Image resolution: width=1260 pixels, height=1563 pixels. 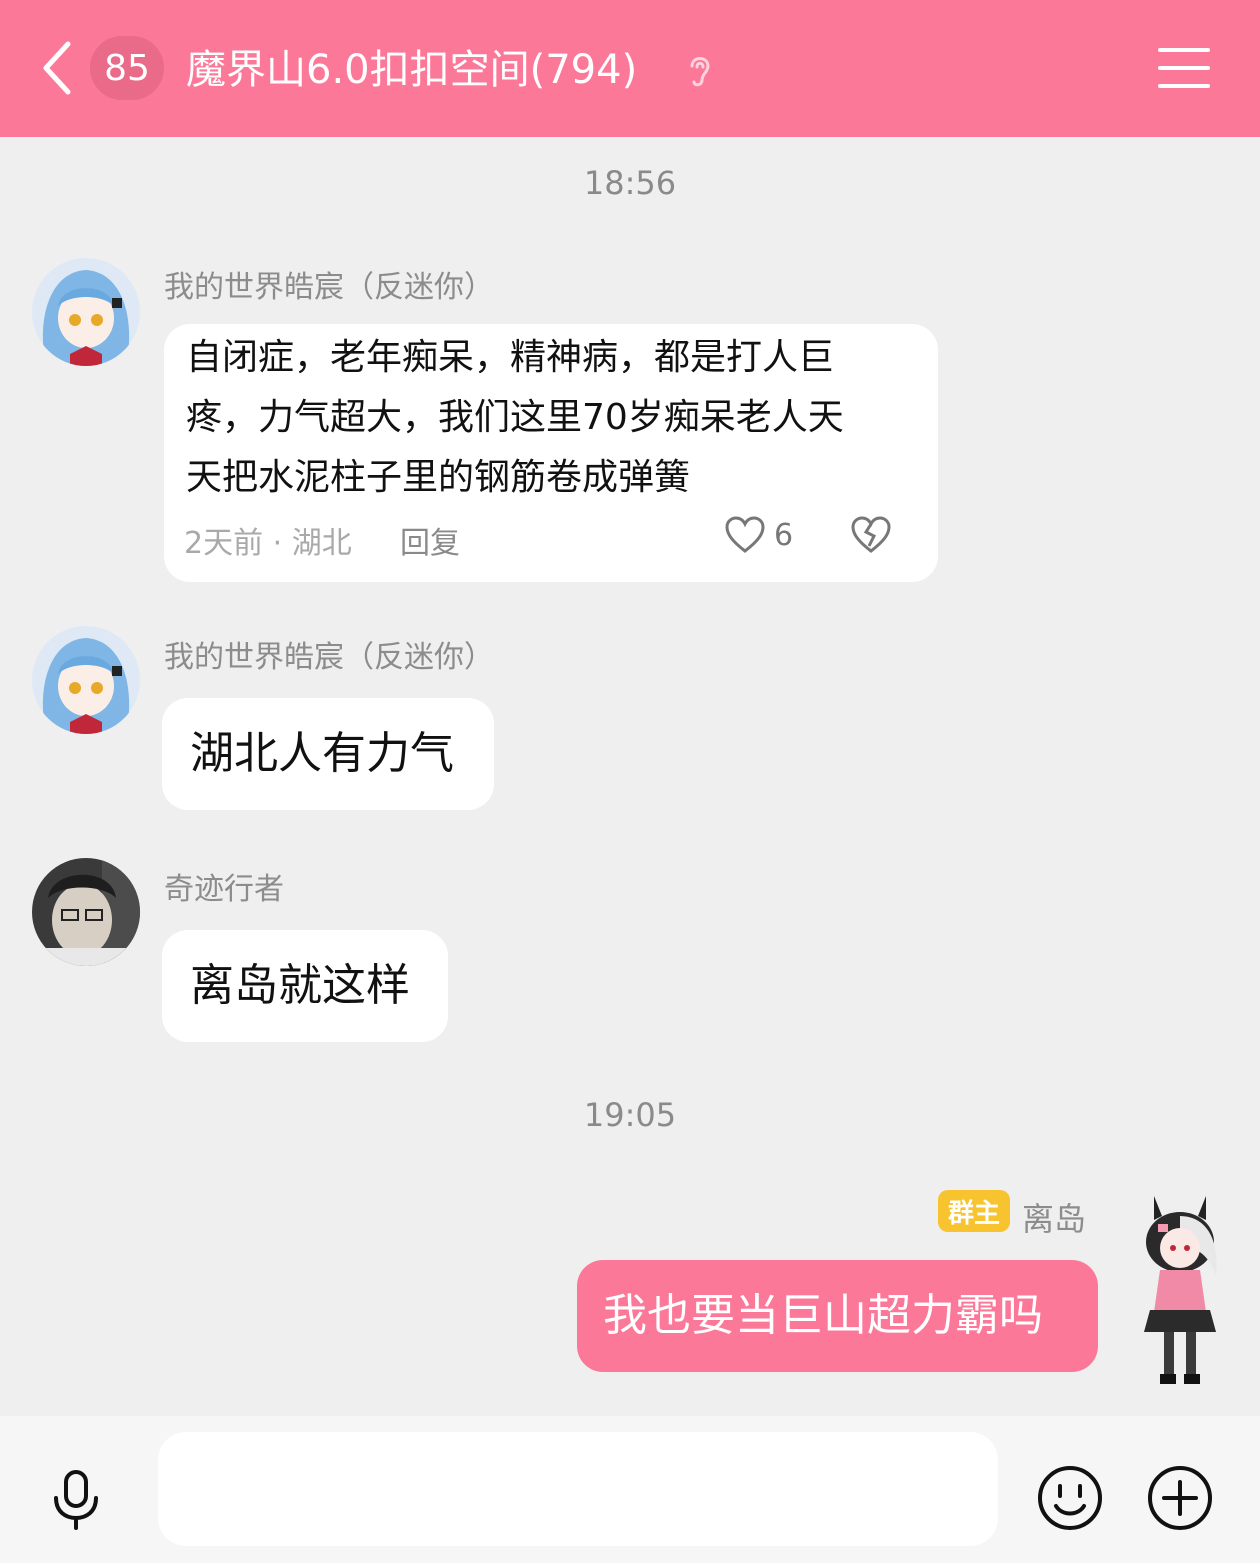 What do you see at coordinates (1070, 1498) in the screenshot?
I see `smiley-icon` at bounding box center [1070, 1498].